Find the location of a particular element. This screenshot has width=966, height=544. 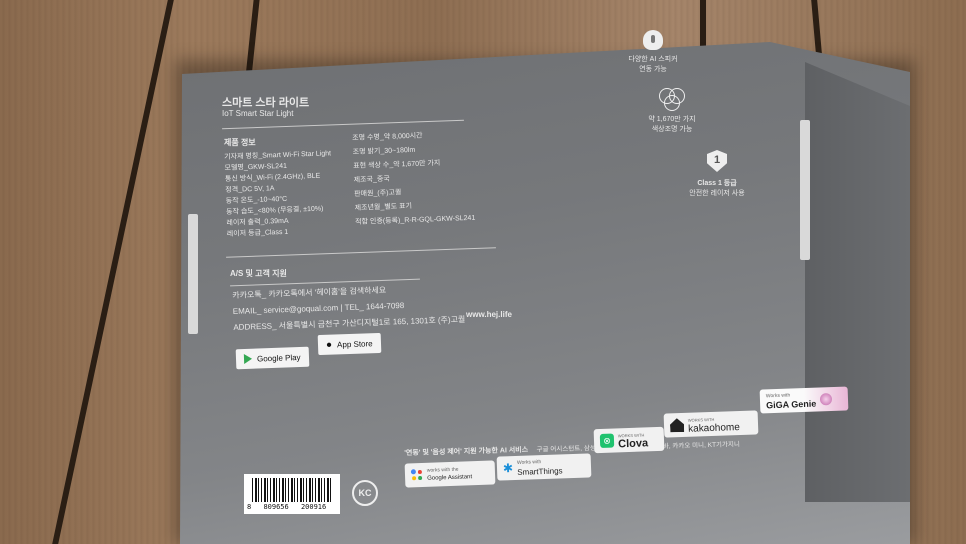

badge-label: GiGA Genie is located at coordinates (791, 404).